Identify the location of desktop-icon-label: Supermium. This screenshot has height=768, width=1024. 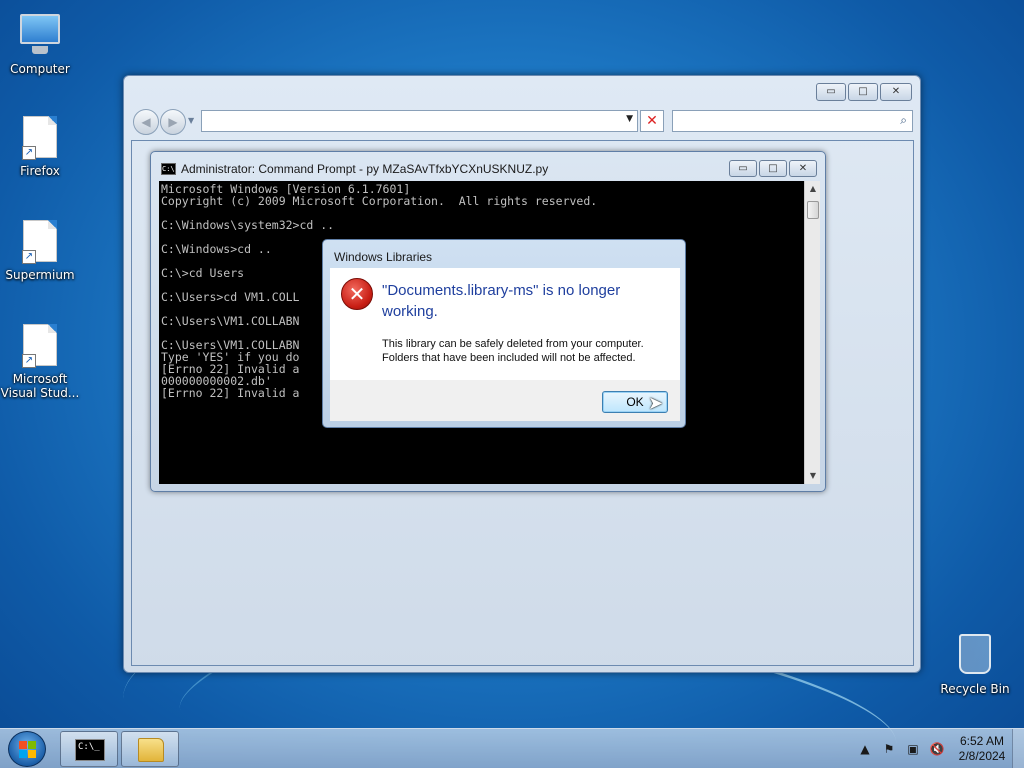
(40, 275).